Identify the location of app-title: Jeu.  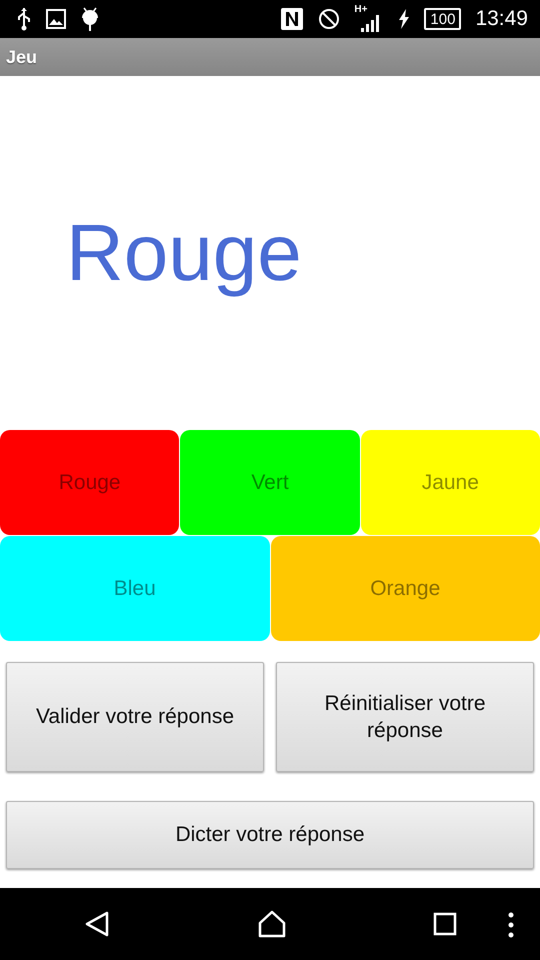
(22, 57).